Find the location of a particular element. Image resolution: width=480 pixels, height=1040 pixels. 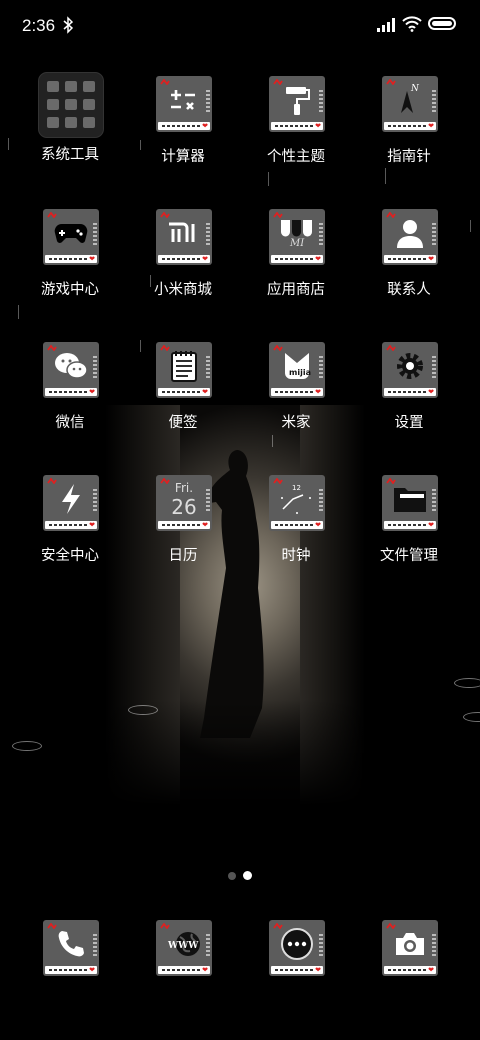

dock-browser-globe: WWW ❤ is located at coordinates (183, 980).